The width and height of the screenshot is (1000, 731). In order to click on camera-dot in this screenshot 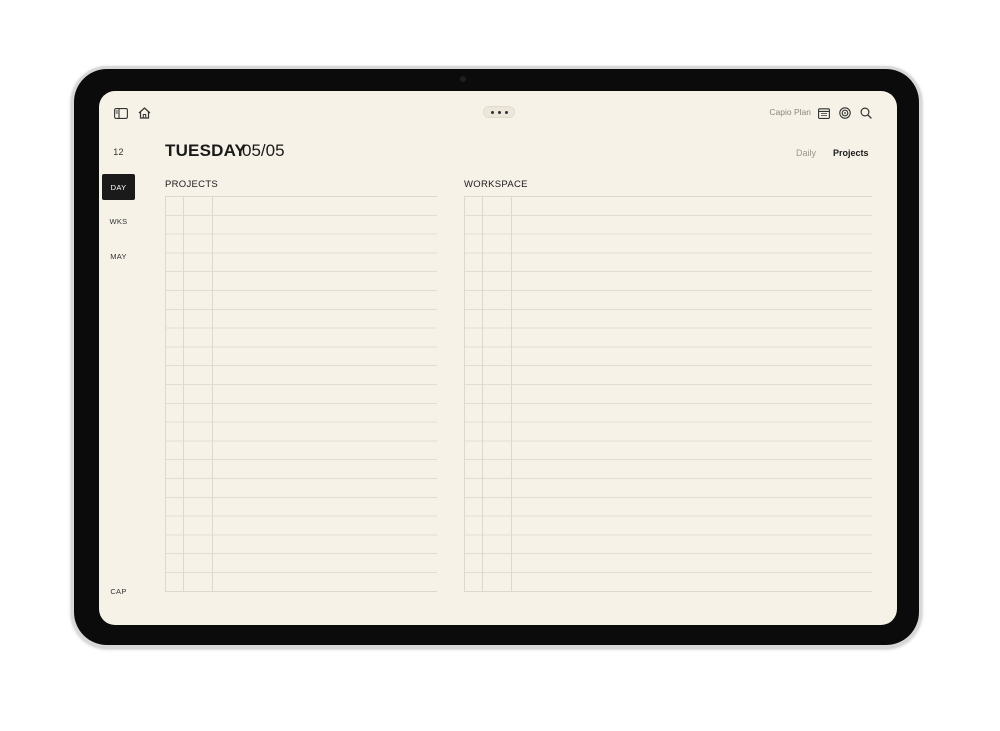, I will do `click(463, 79)`.